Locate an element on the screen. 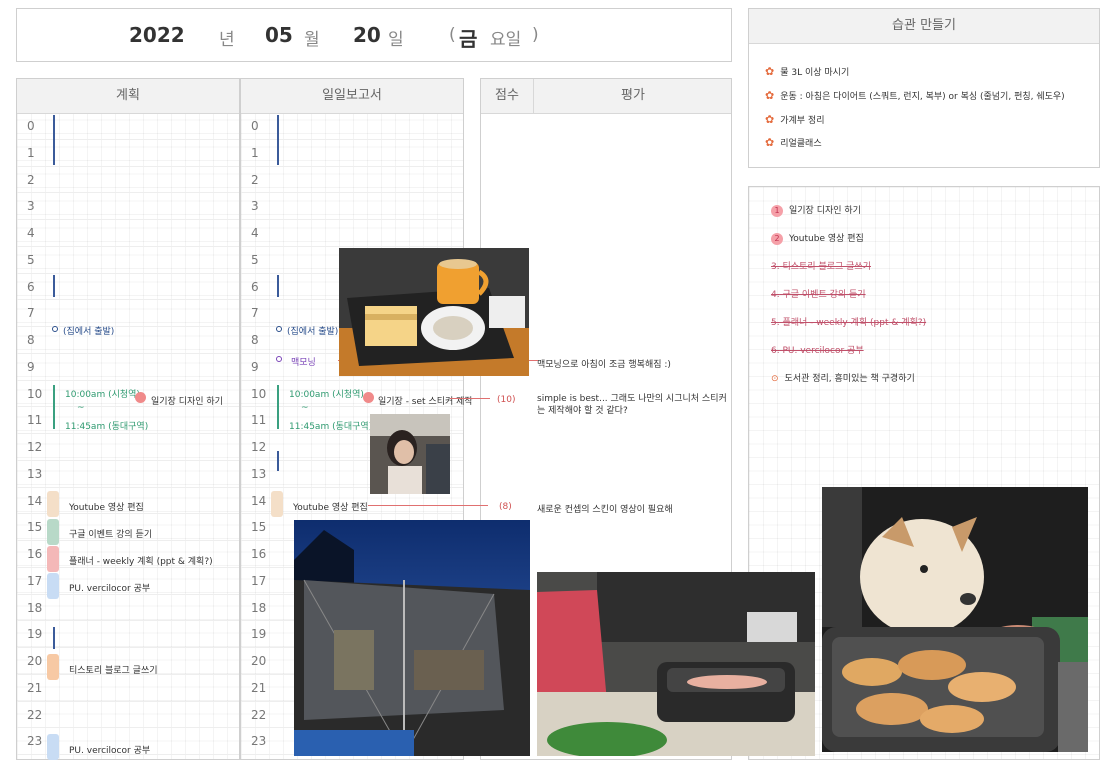  score-10: (10) is located at coordinates (506, 400).